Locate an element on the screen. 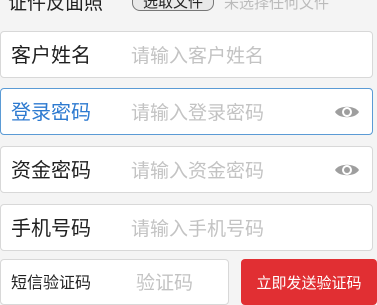  sms-code-input is located at coordinates (180, 282).